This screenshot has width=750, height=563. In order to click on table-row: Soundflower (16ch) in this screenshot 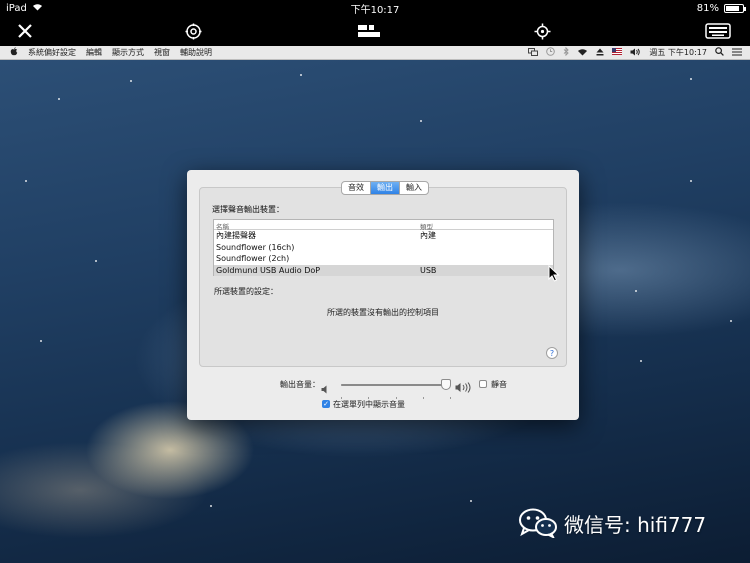, I will do `click(383, 248)`.